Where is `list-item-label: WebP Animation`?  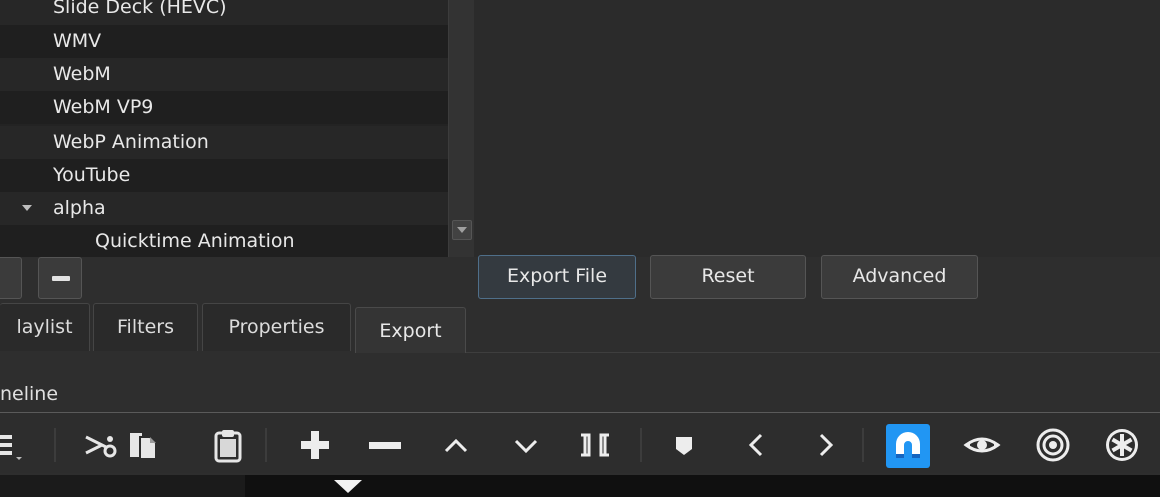
list-item-label: WebP Animation is located at coordinates (131, 142).